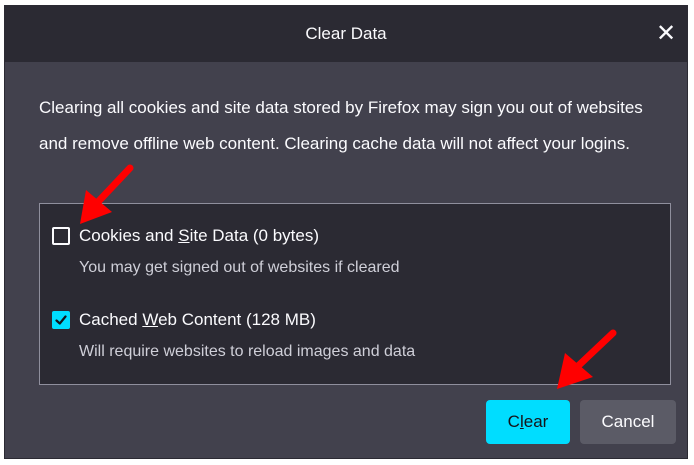 The height and width of the screenshot is (465, 694). I want to click on cookies-label: Cookies and Site Data (0 bytes), so click(199, 236).